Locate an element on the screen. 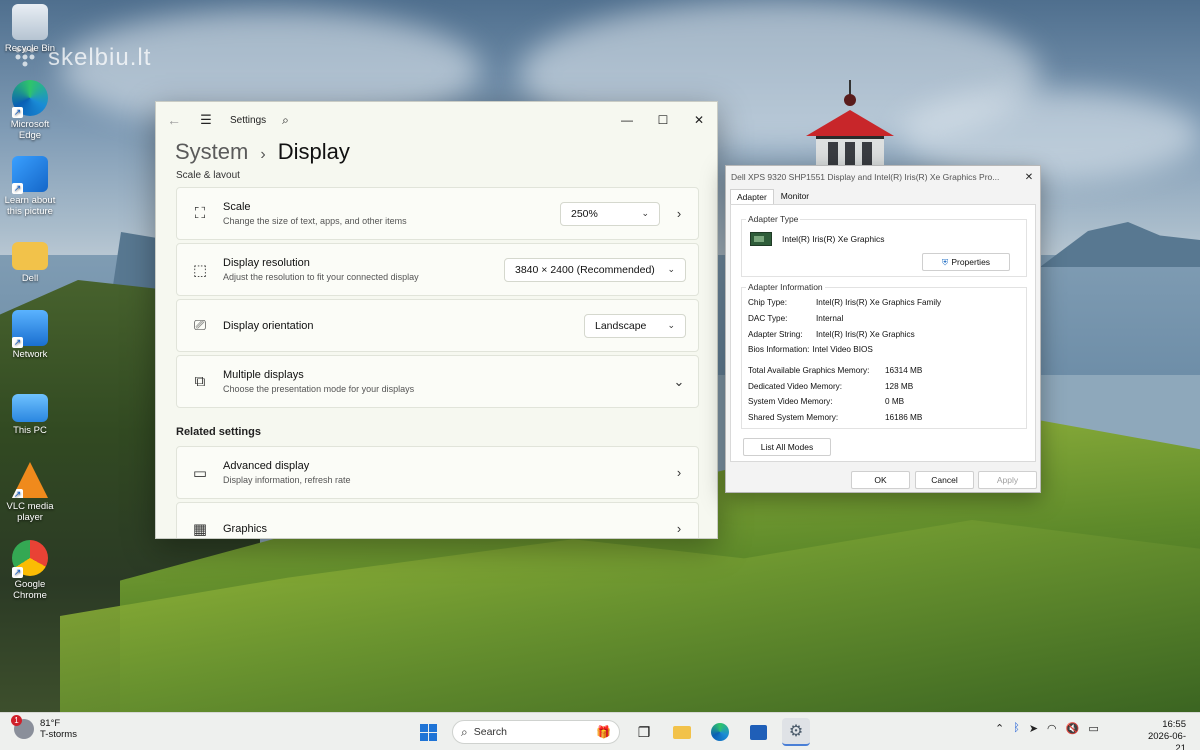 This screenshot has height=750, width=1200. battery-icon: ▭ is located at coordinates (1093, 728).